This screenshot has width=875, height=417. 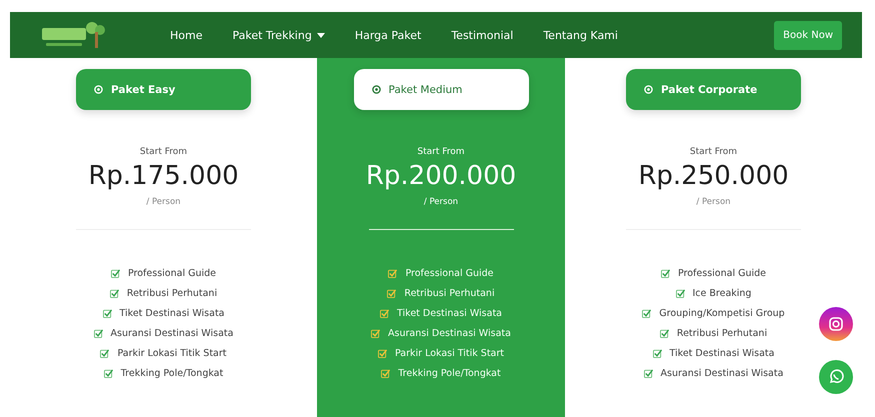 I want to click on whatsapp-button, so click(x=836, y=377).